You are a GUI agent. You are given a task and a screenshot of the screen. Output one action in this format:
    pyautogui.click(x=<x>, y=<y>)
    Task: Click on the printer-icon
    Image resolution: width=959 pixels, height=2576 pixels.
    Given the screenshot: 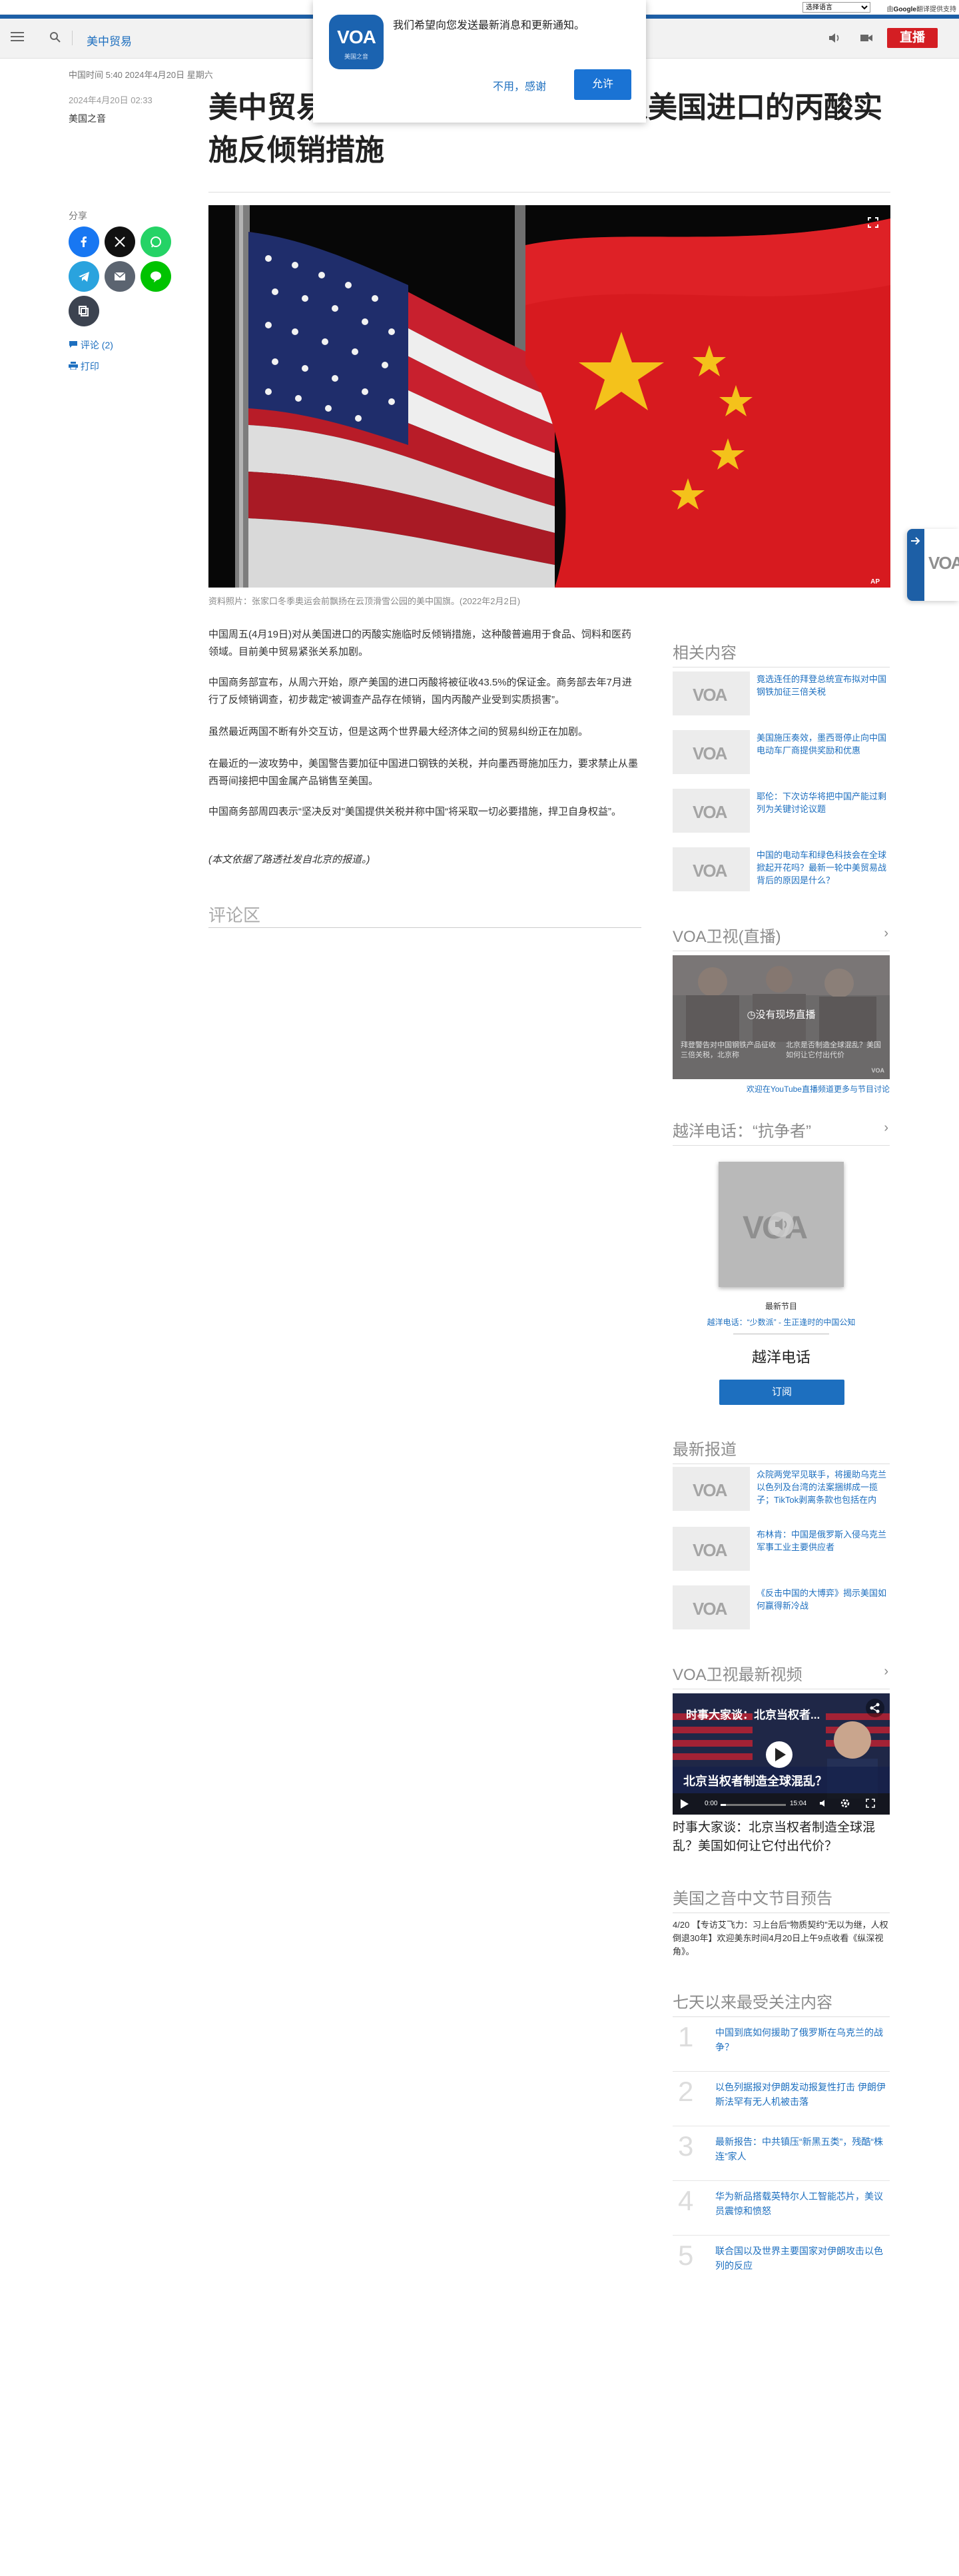 What is the action you would take?
    pyautogui.click(x=73, y=366)
    